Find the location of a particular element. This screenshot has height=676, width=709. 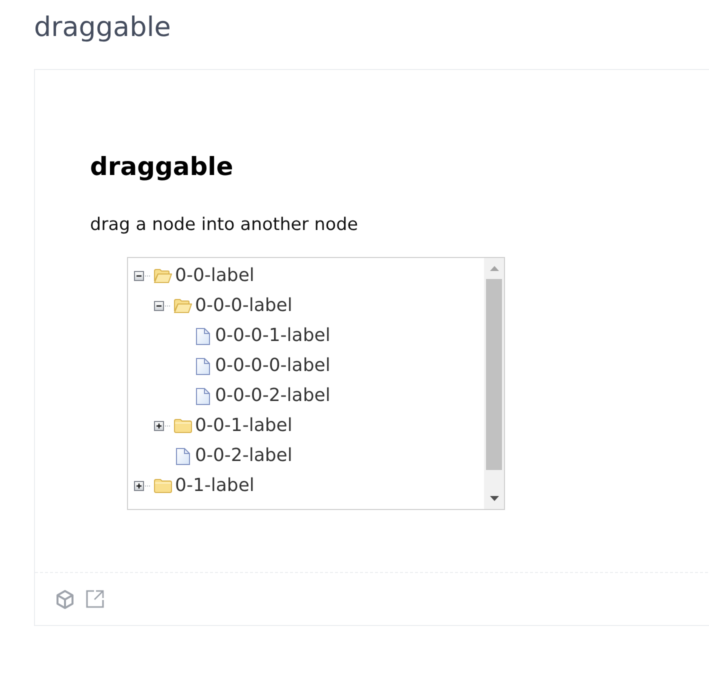

tree-node-label: 0-0-0-label is located at coordinates (243, 306).